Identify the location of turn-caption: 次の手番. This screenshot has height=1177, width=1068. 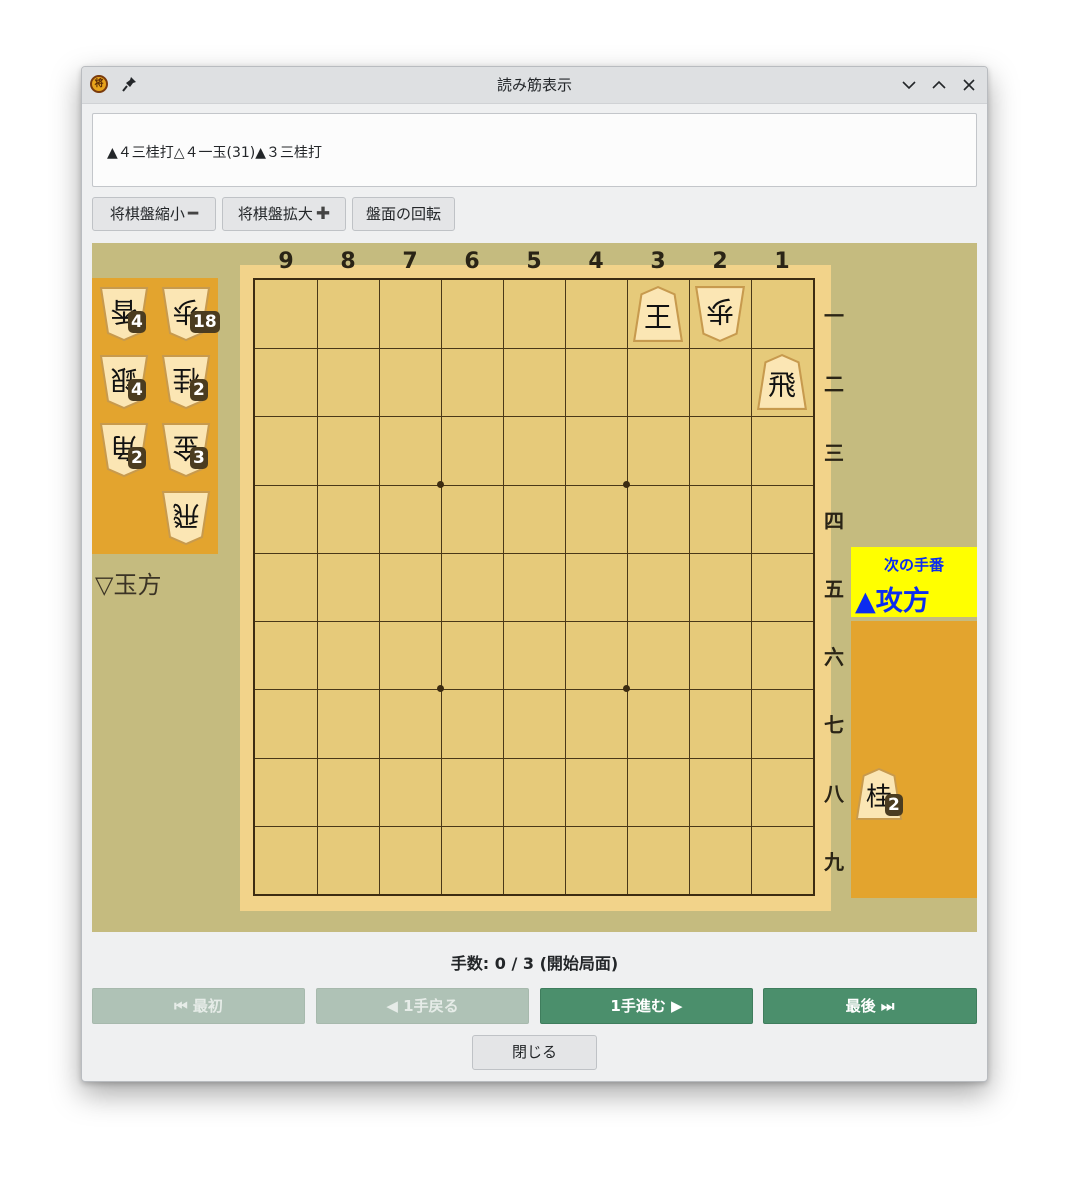
(913, 565).